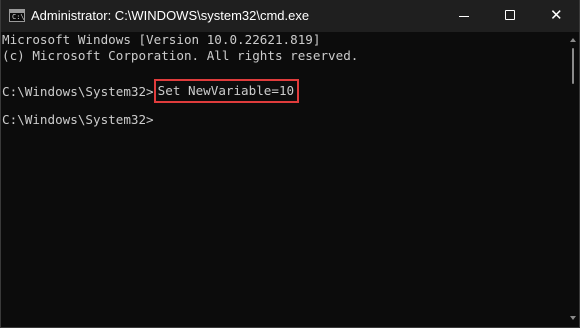 This screenshot has height=330, width=580. I want to click on command-text: Set NewVariable=10, so click(226, 90).